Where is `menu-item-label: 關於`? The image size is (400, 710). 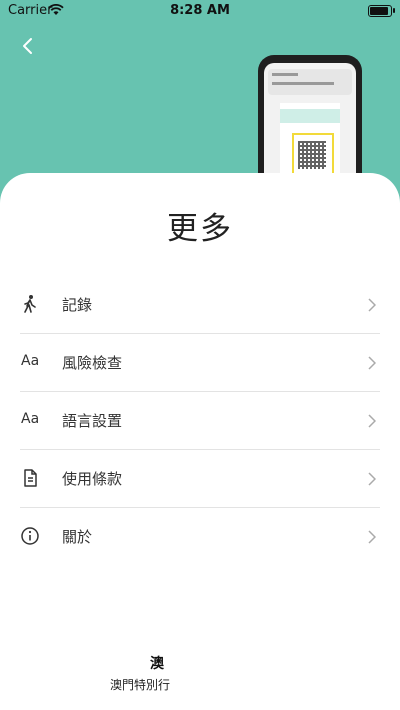 menu-item-label: 關於 is located at coordinates (77, 537).